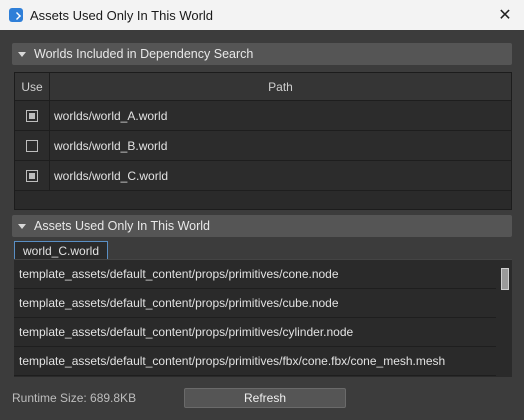  I want to click on path-cell: worlds/world_B.world, so click(111, 145).